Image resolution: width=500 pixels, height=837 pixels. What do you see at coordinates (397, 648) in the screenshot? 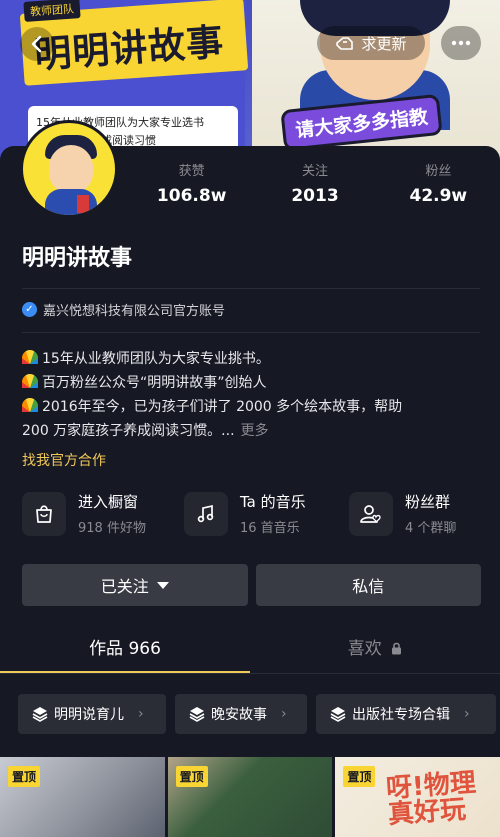
I see `lock-icon` at bounding box center [397, 648].